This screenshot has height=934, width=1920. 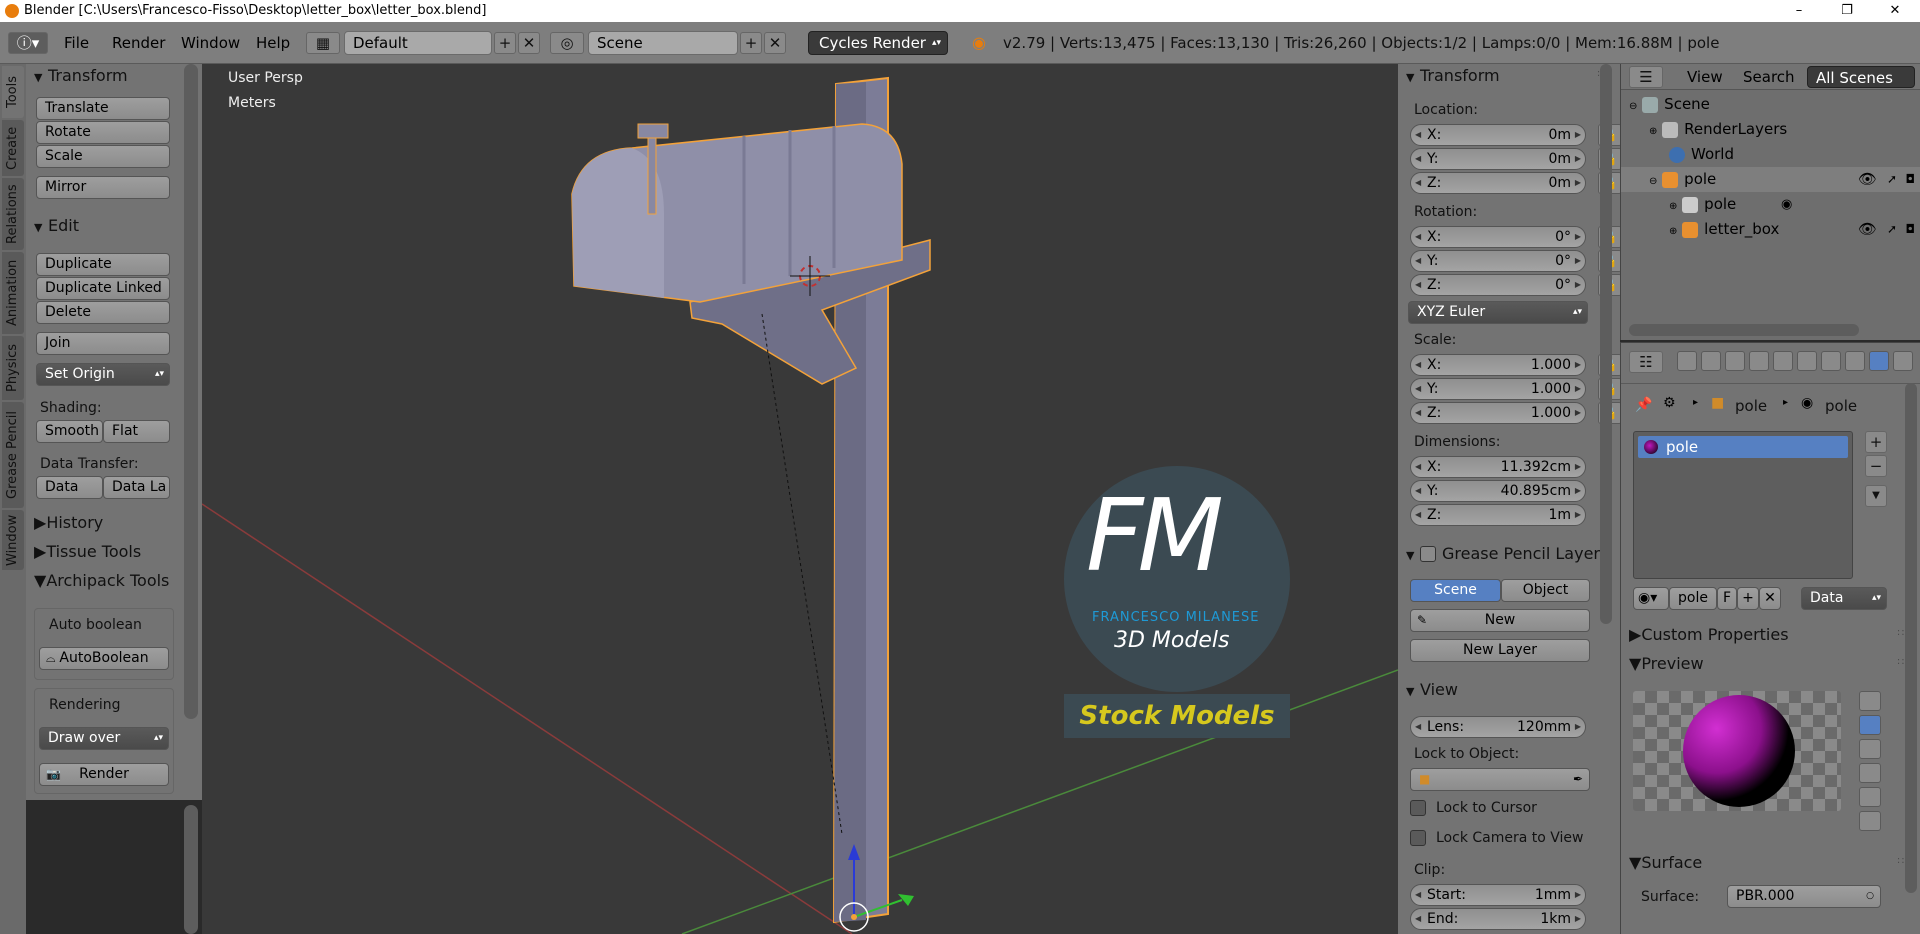 What do you see at coordinates (28, 43) in the screenshot?
I see `editor-type-info-icon: ⓘ▾` at bounding box center [28, 43].